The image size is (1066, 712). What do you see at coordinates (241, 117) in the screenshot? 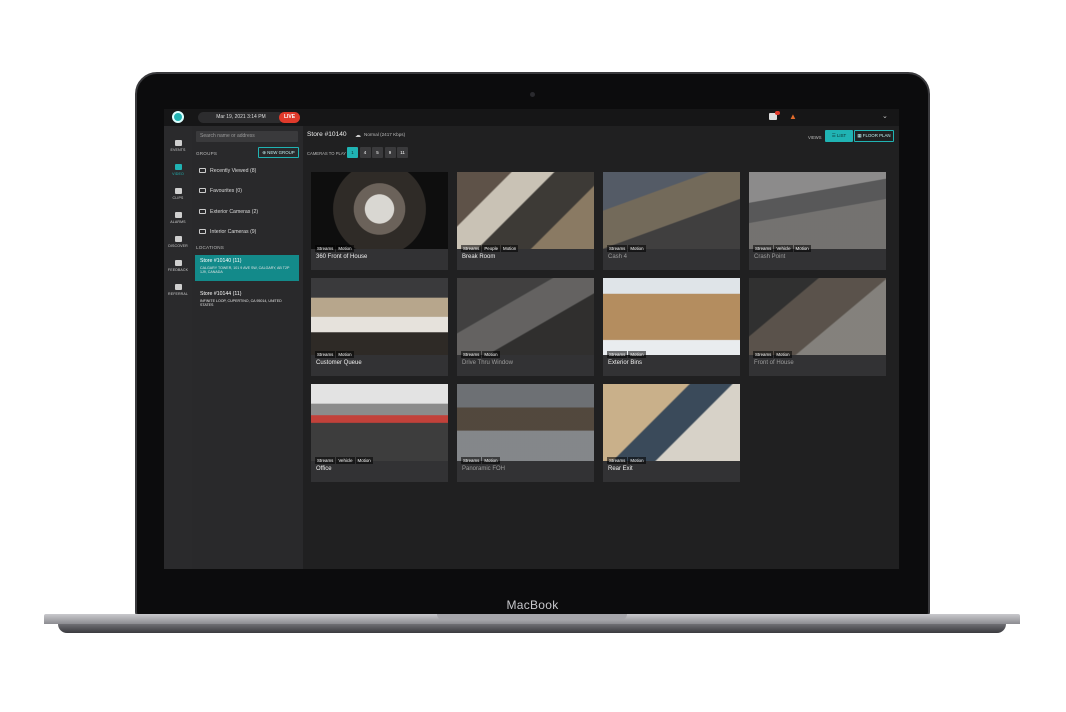
I see `datetime-display: Mar 19, 2021 3:14 PM` at bounding box center [241, 117].